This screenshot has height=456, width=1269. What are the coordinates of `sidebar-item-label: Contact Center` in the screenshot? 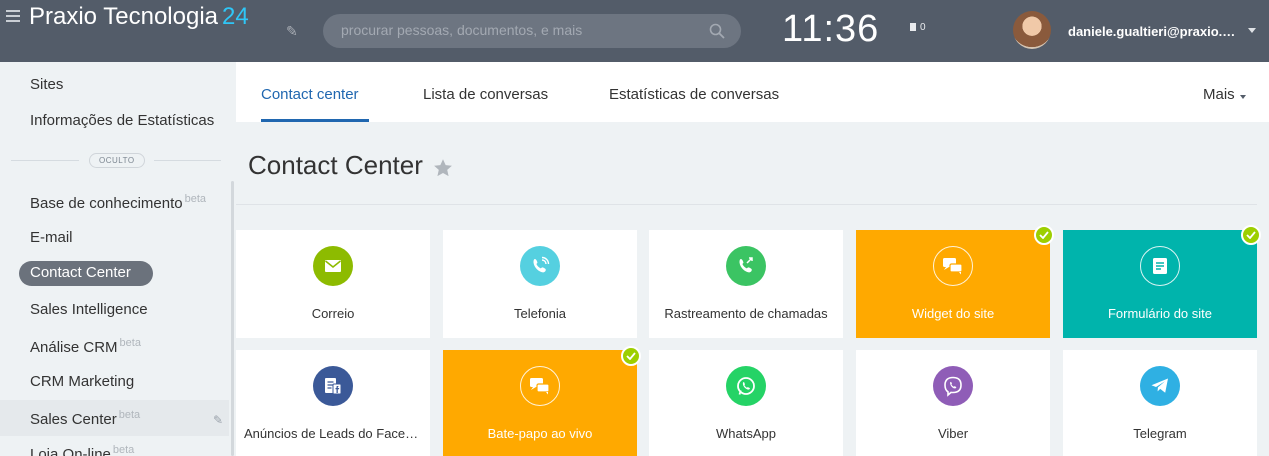 It's located at (80, 272).